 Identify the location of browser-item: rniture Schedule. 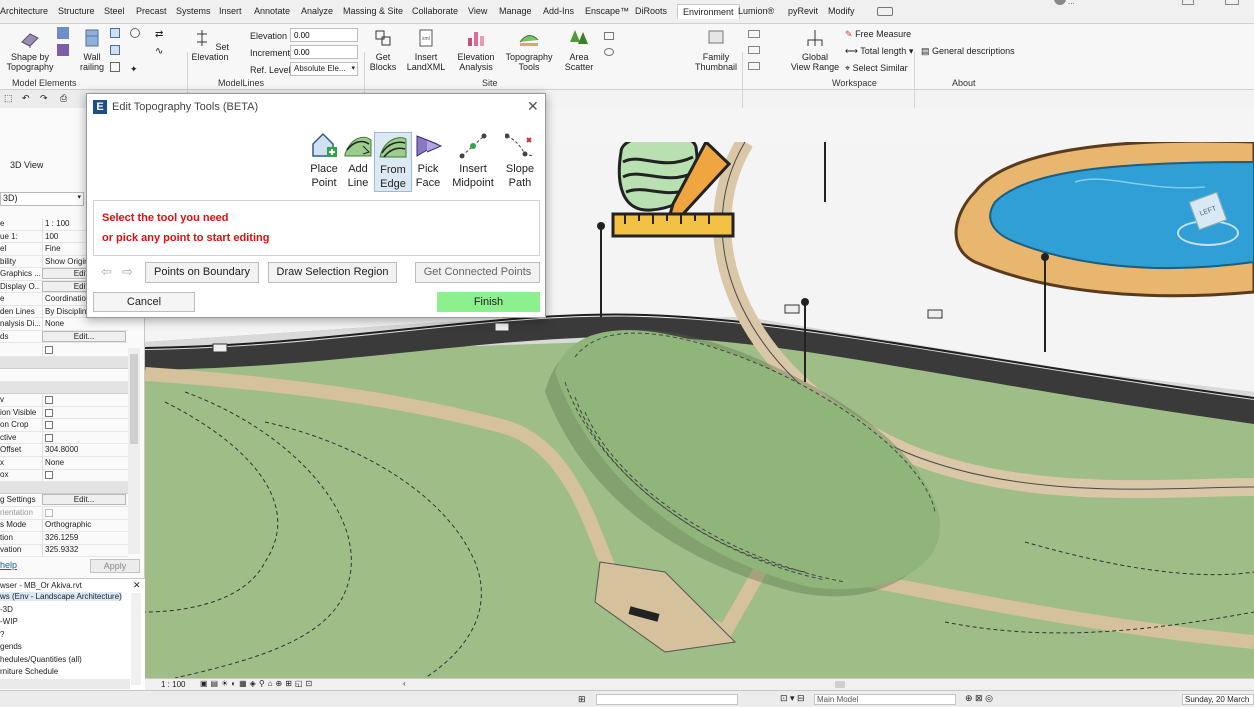
(29, 671).